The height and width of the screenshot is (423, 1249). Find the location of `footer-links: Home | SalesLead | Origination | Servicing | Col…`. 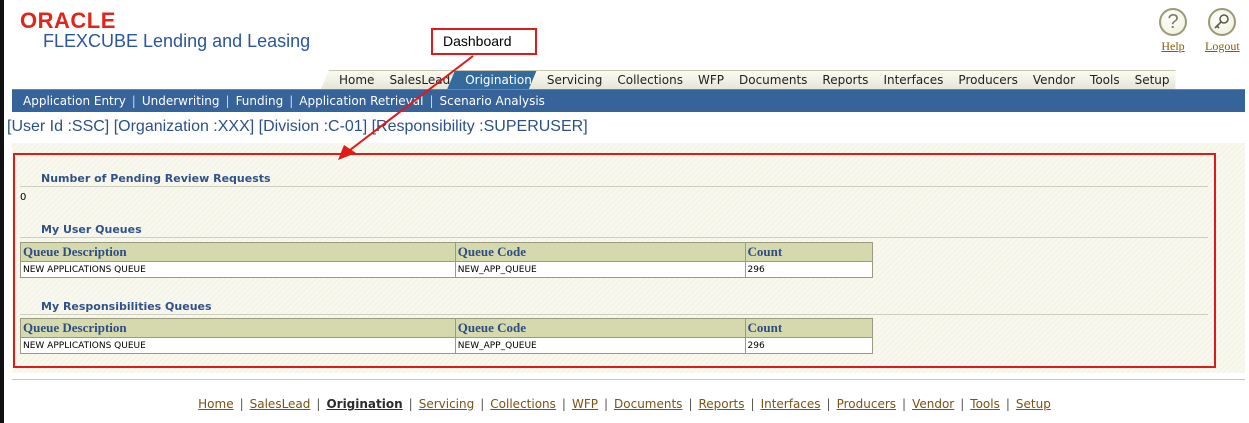

footer-links: Home | SalesLead | Origination | Servicing | Col… is located at coordinates (624, 404).